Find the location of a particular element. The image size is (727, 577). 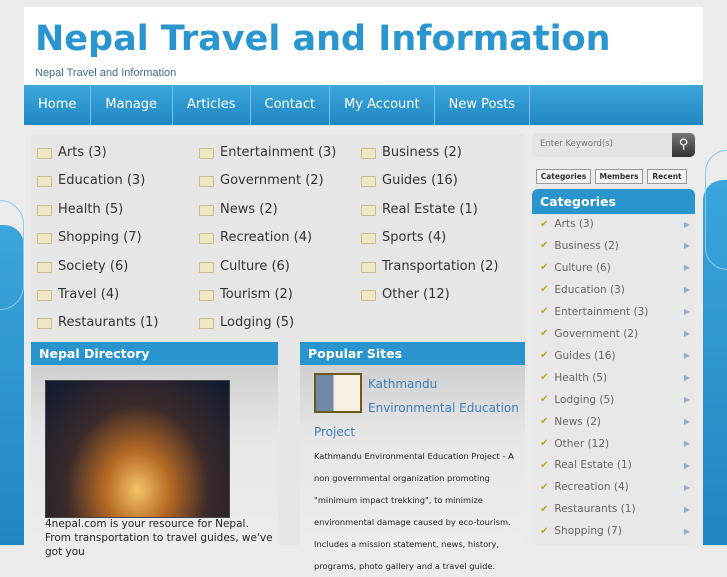

sidebar-category-item: ✔ Education (3) ▶ is located at coordinates (615, 290).